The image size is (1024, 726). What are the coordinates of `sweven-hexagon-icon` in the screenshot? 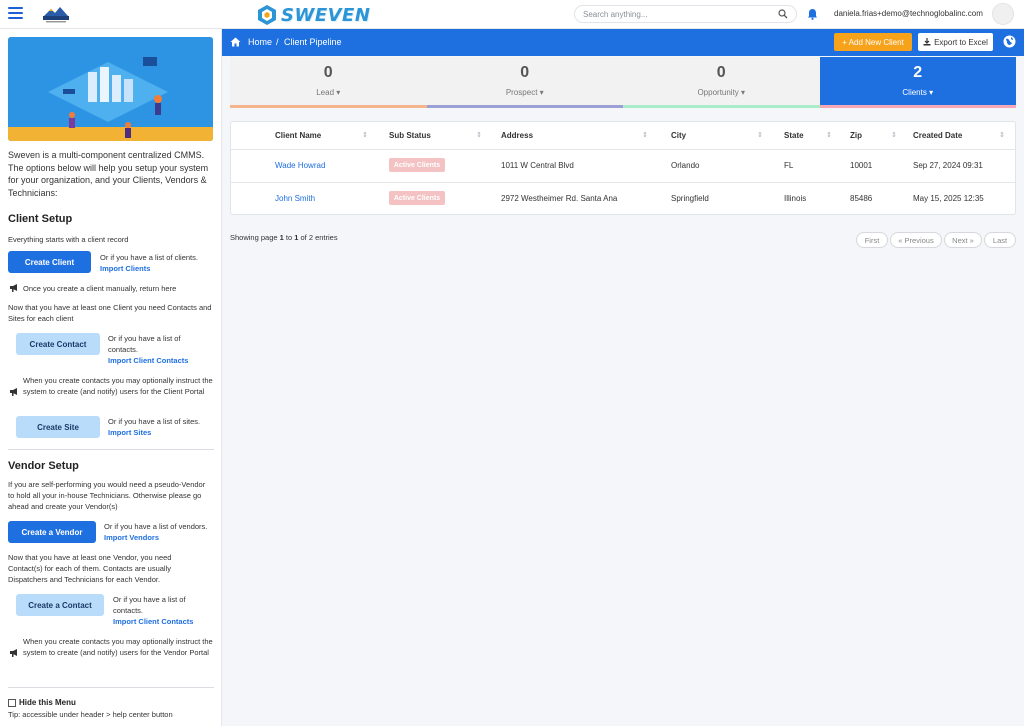 It's located at (267, 15).